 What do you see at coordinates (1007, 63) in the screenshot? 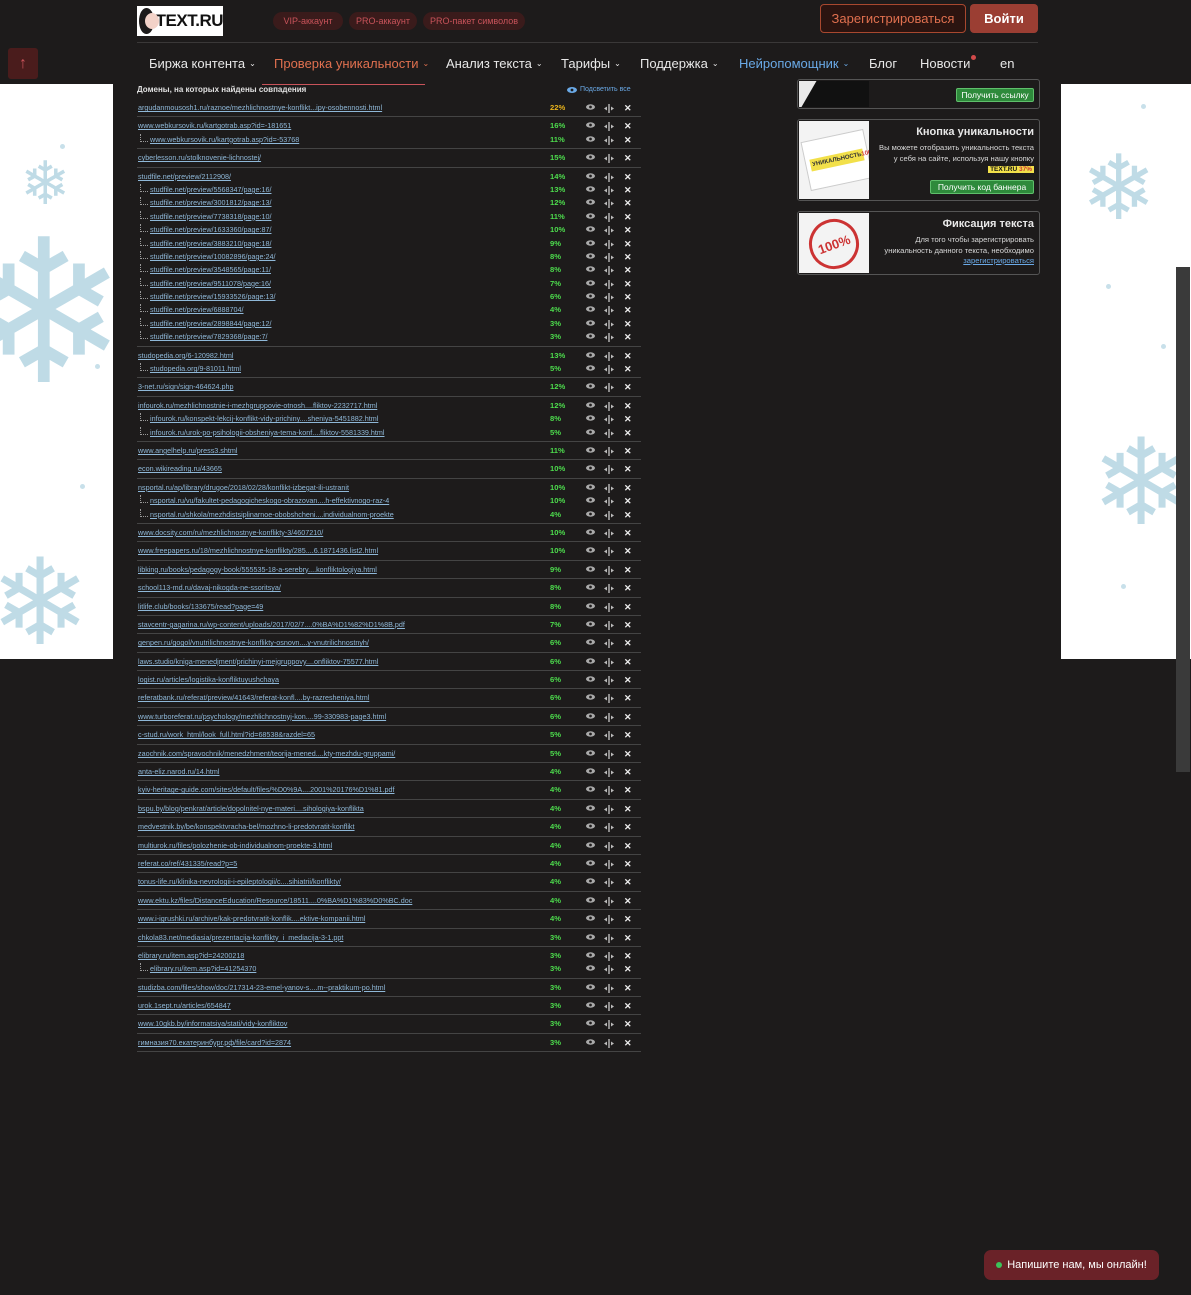
I see `nav-item-language: en` at bounding box center [1007, 63].